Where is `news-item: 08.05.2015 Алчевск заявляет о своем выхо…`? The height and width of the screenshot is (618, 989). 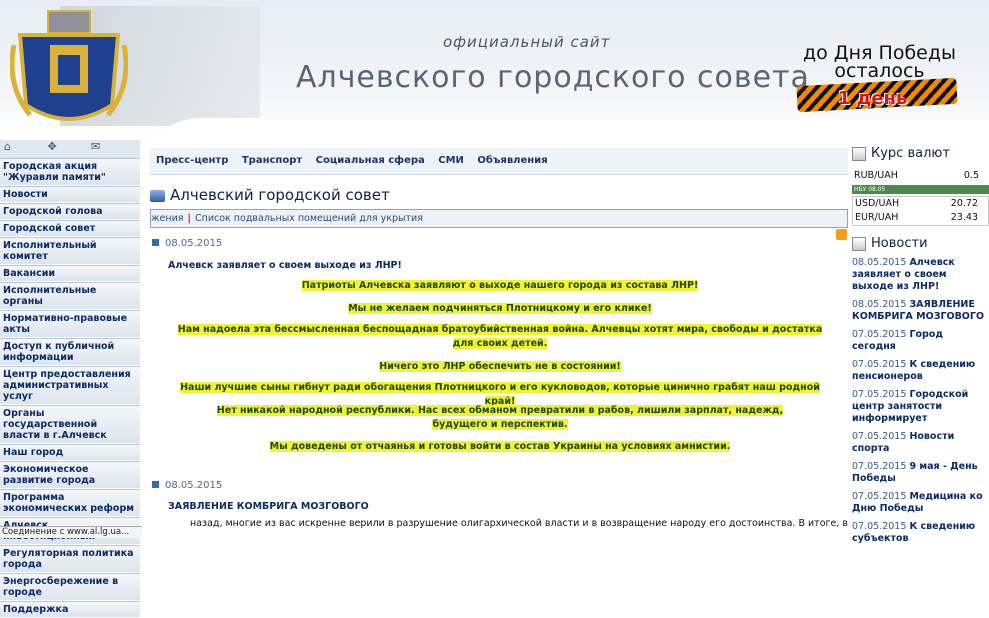
news-item: 08.05.2015 Алчевск заявляет о своем выхо… is located at coordinates (920, 275).